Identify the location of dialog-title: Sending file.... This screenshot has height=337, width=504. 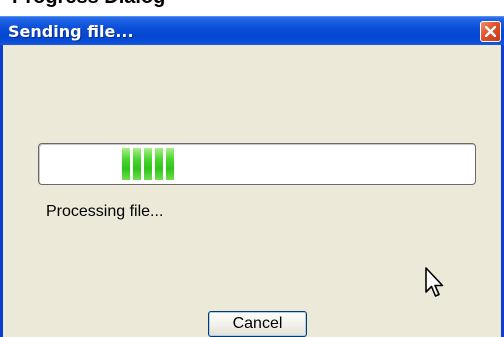
(71, 31).